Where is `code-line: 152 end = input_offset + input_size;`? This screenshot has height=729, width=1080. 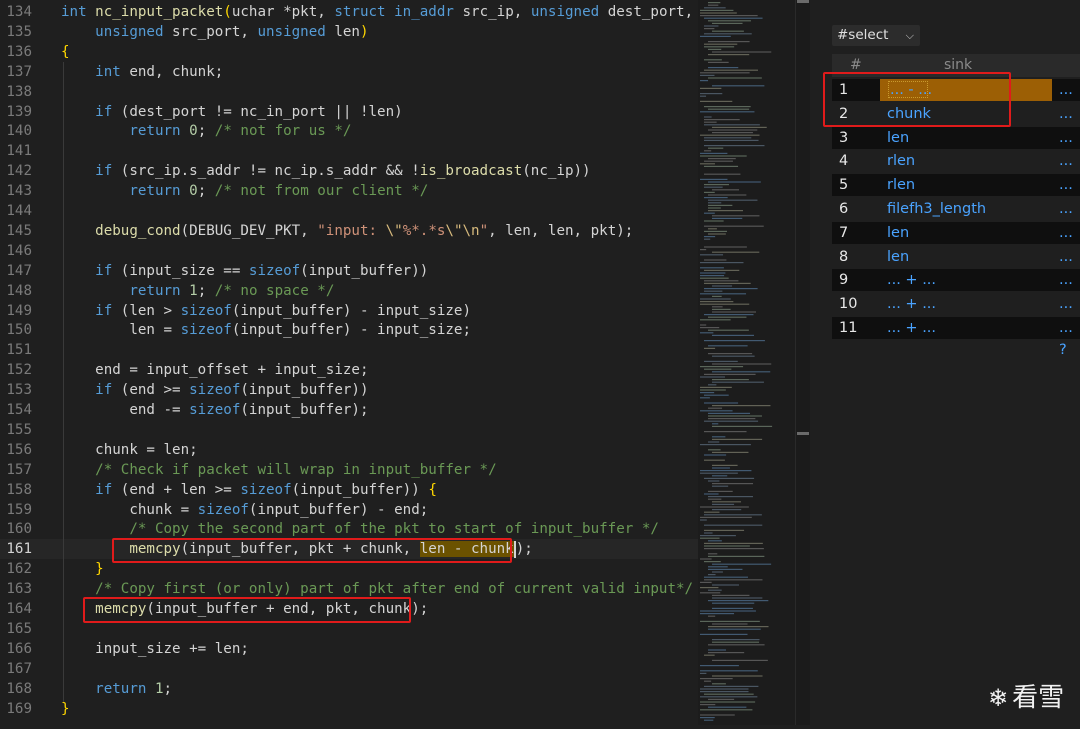
code-line: 152 end = input_offset + input_size; is located at coordinates (349, 370).